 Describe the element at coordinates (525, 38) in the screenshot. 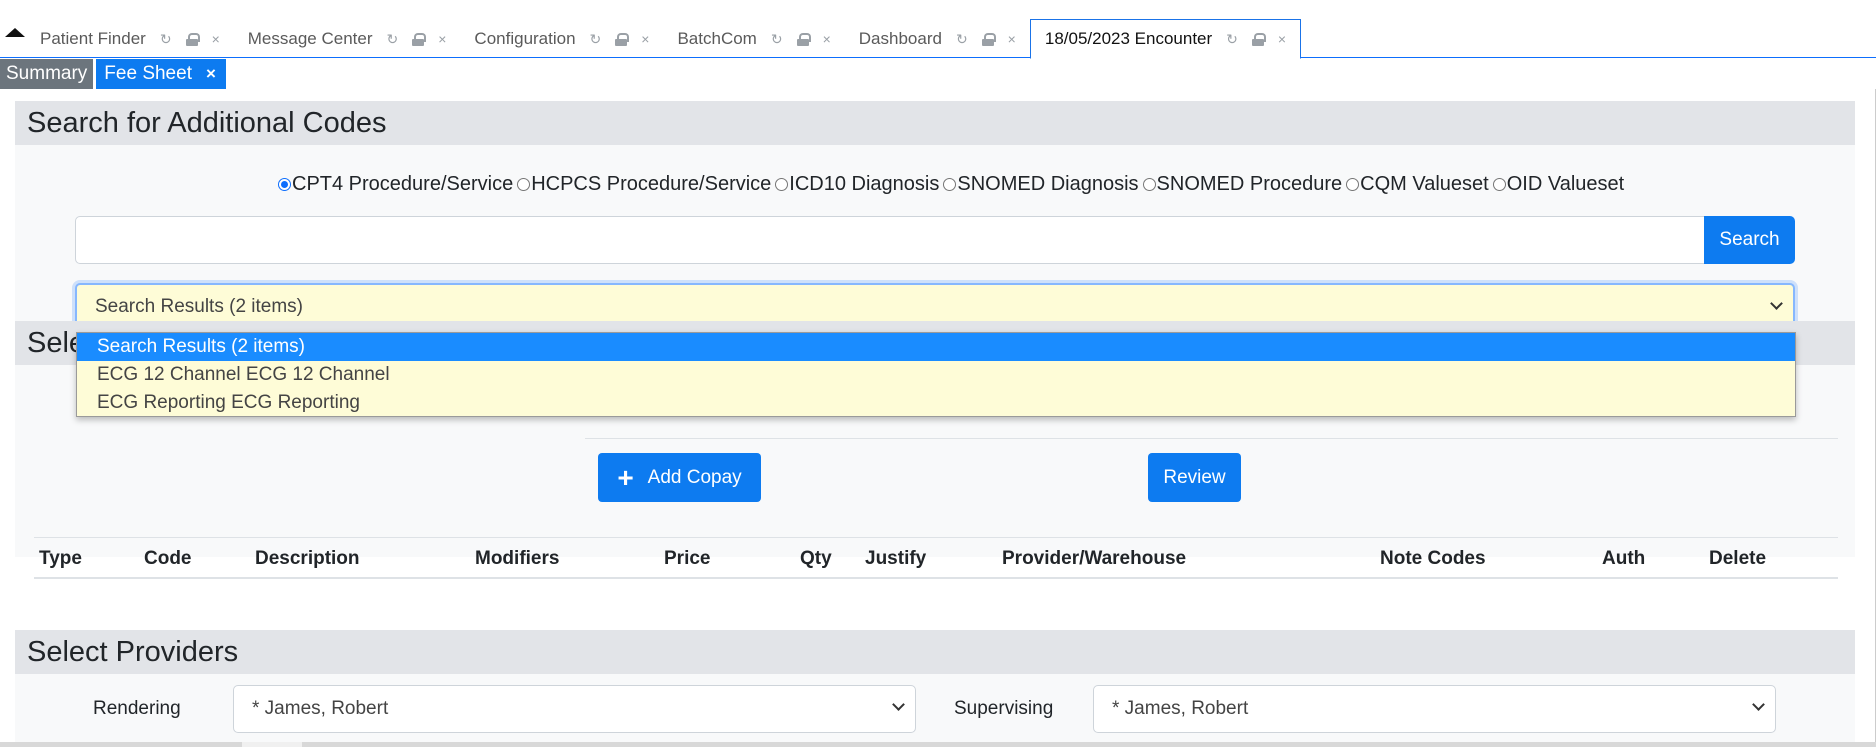

I see `tab-label: Configuration` at that location.